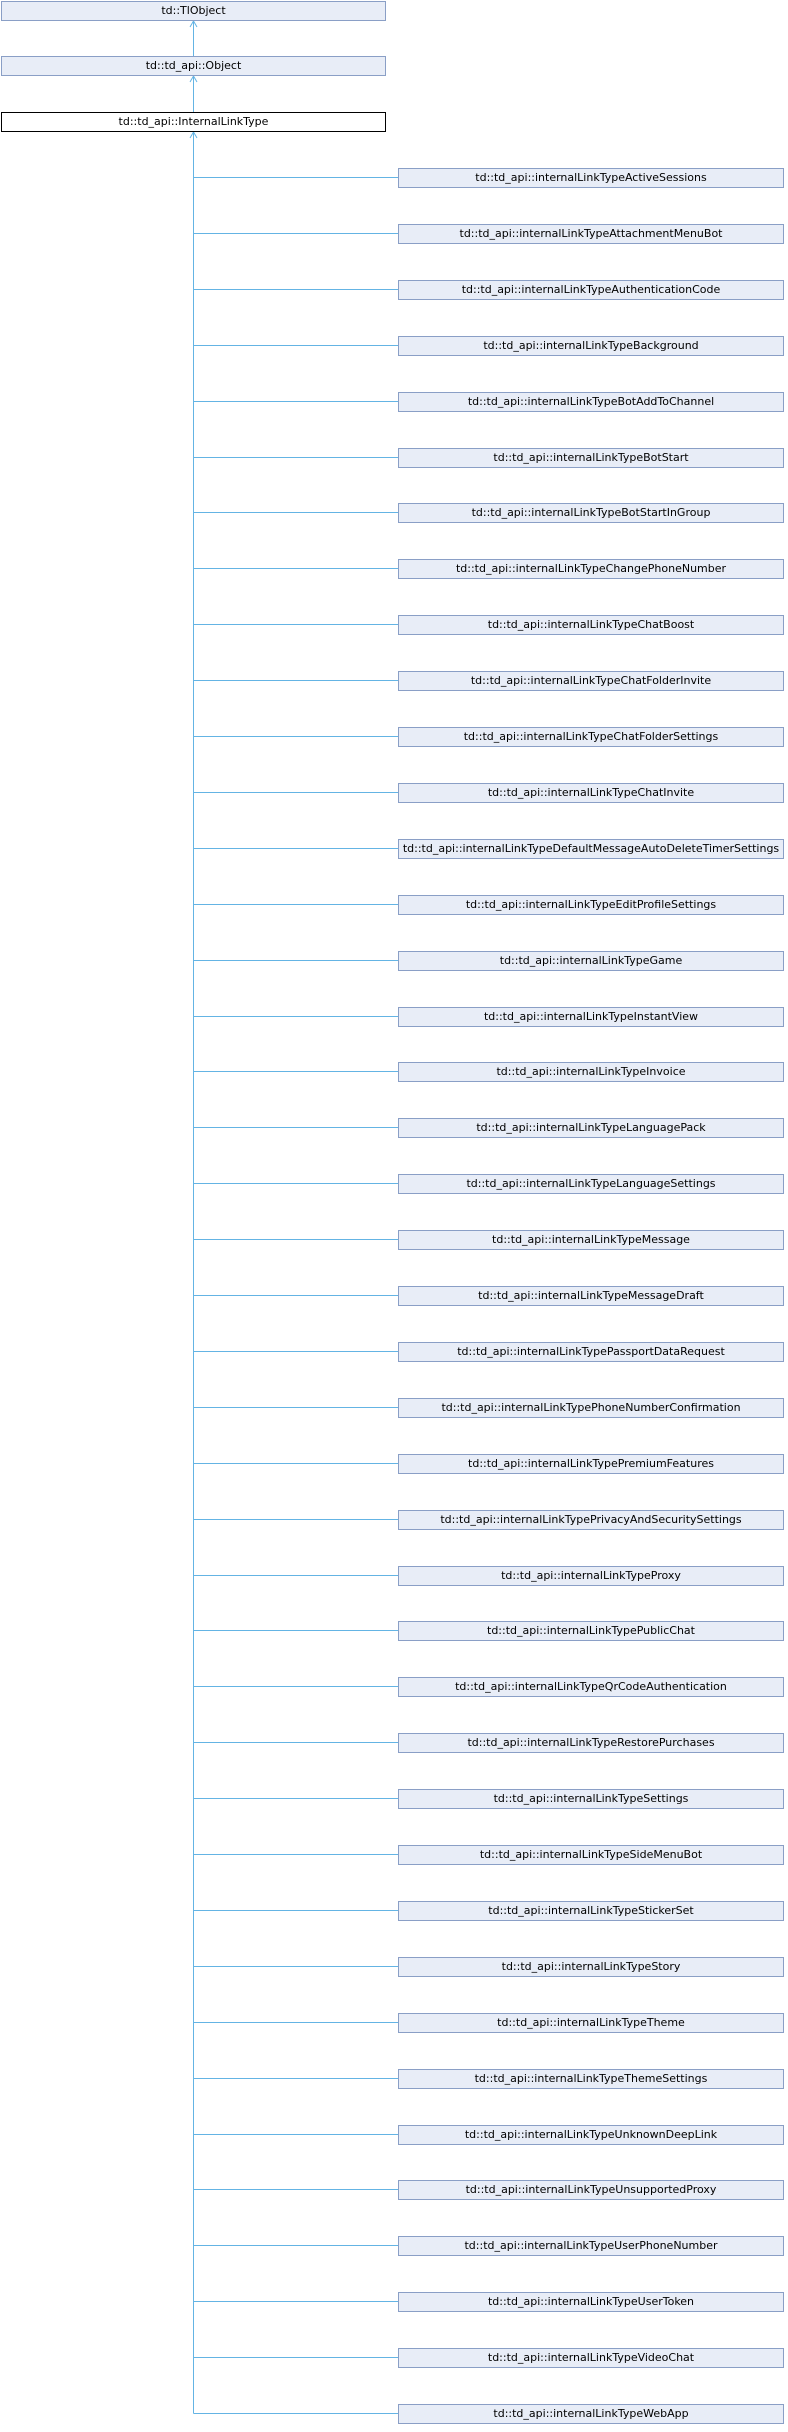  Describe the element at coordinates (193, 66) in the screenshot. I see `class-node-td-td-api-object: td::td_api::Object` at that location.